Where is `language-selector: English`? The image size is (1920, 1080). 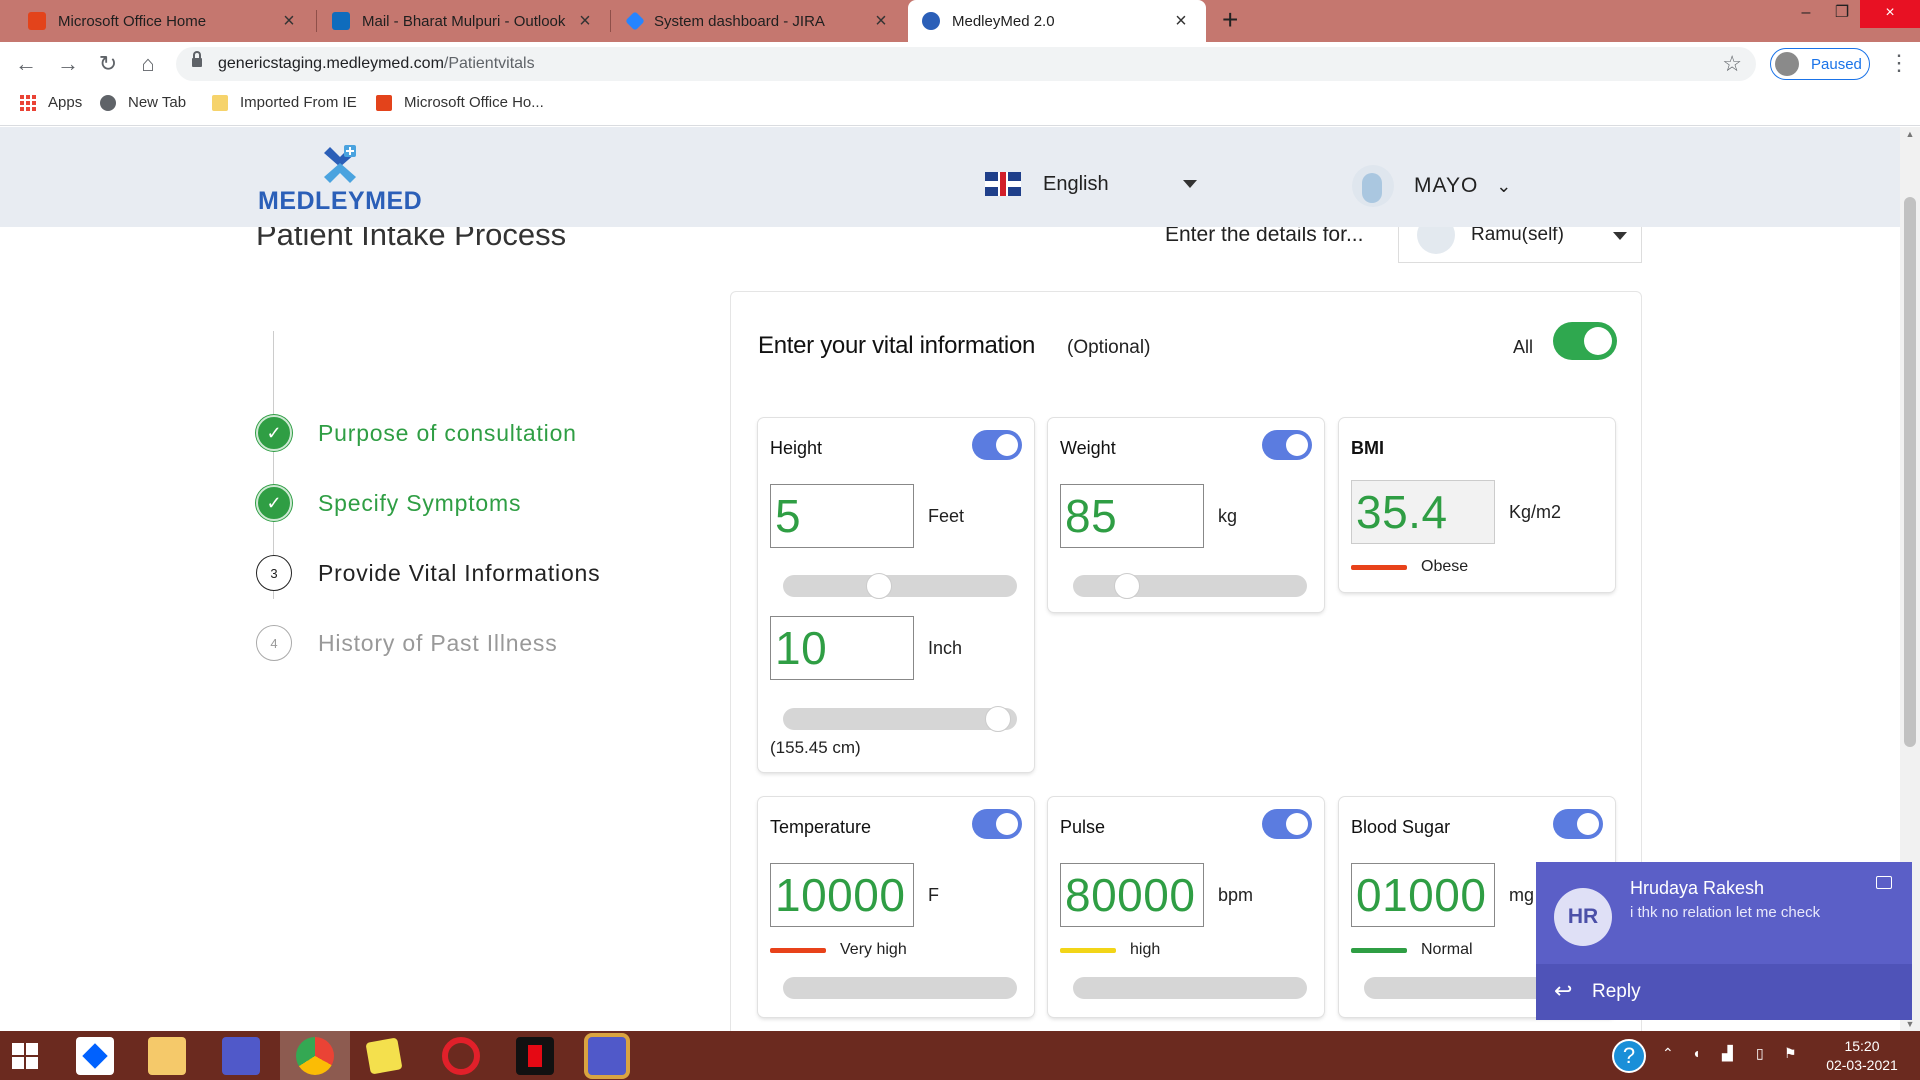
language-selector: English is located at coordinates (1091, 184).